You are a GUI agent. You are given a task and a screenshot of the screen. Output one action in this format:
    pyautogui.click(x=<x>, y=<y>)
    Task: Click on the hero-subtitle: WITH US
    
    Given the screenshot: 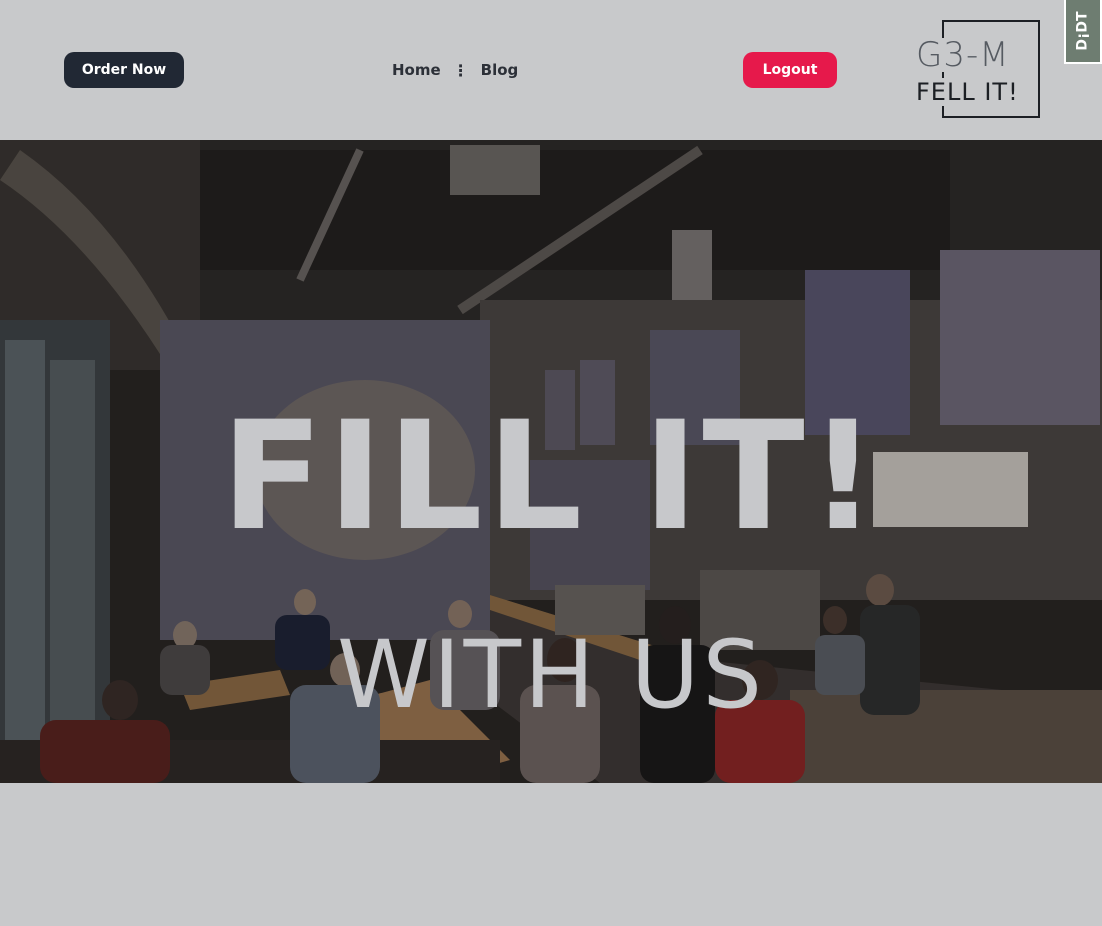 What is the action you would take?
    pyautogui.click(x=551, y=675)
    